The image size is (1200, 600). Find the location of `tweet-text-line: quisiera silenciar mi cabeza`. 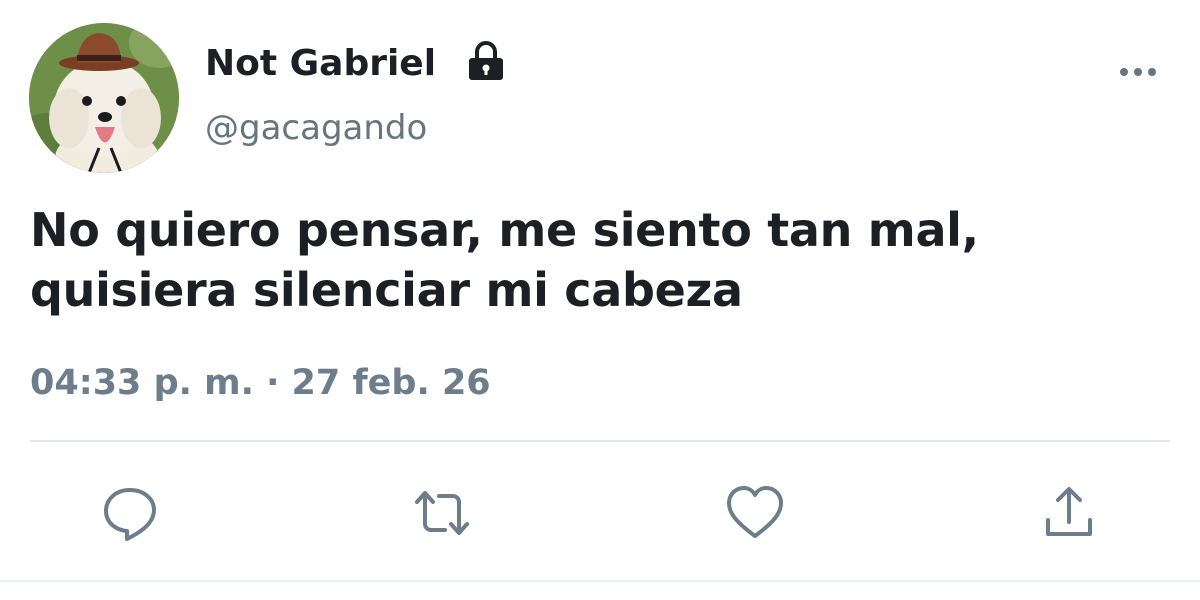

tweet-text-line: quisiera silenciar mi cabeza is located at coordinates (386, 290).